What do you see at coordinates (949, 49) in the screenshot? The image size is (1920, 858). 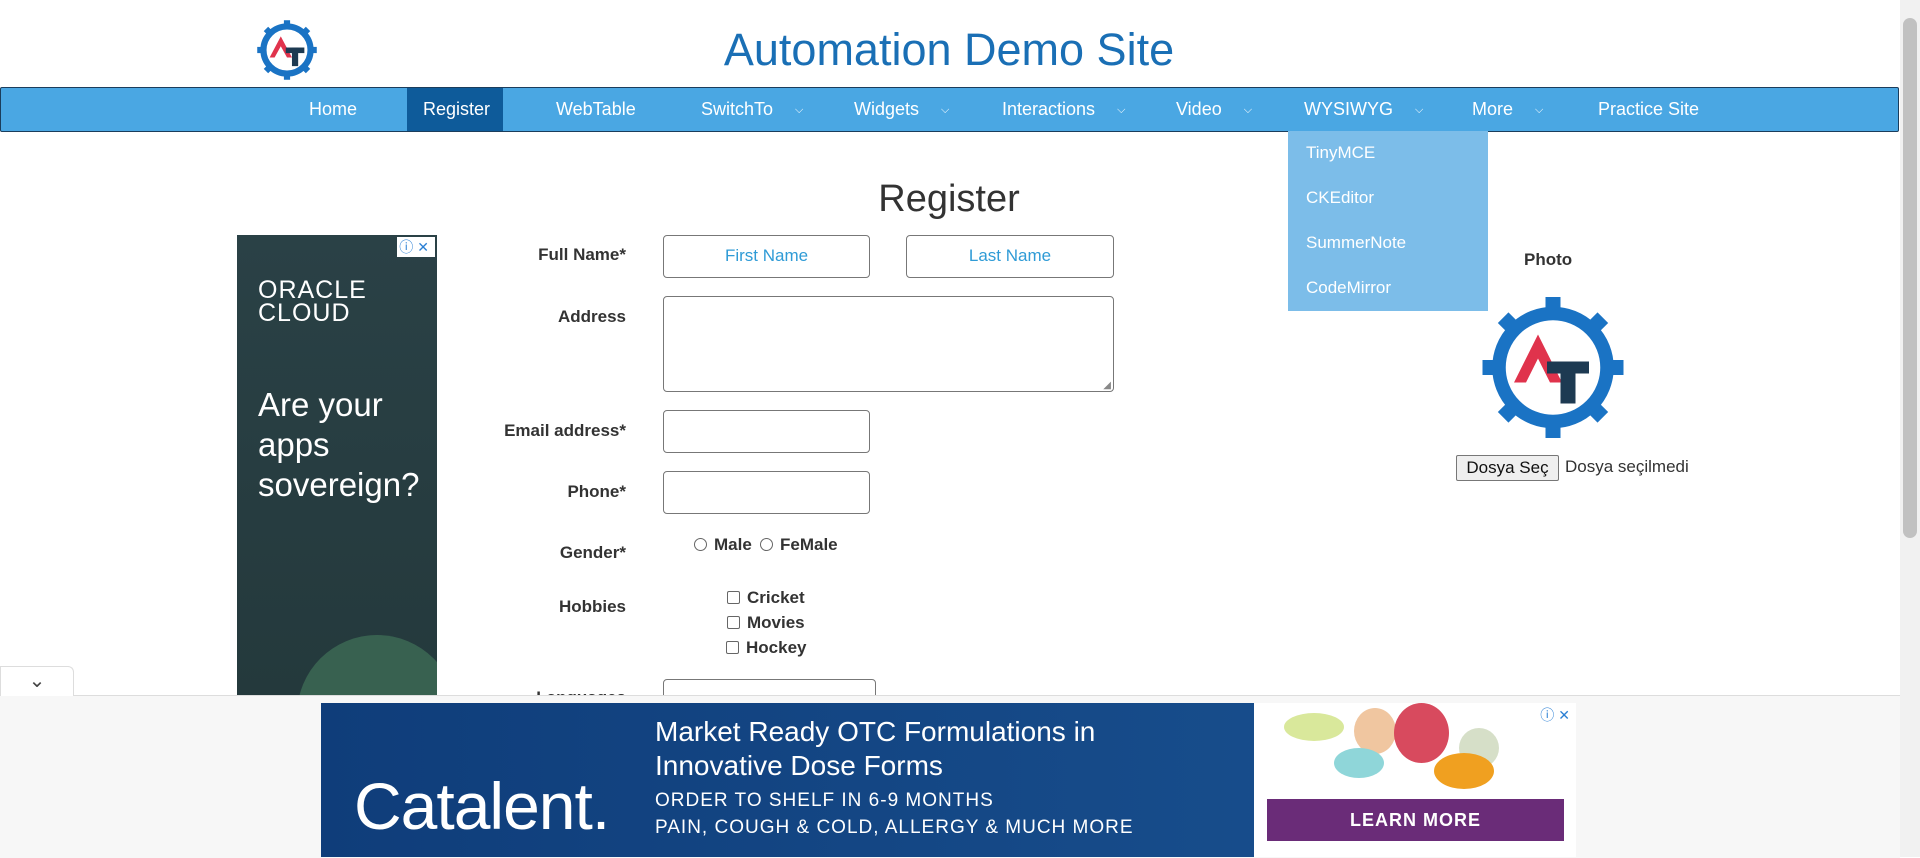 I see `site-title: Automation Demo Site` at bounding box center [949, 49].